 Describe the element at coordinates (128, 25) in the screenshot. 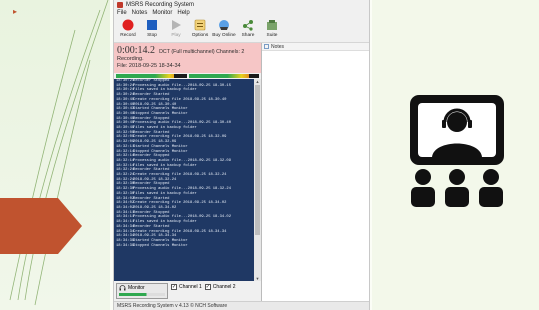

I see `record-icon` at that location.